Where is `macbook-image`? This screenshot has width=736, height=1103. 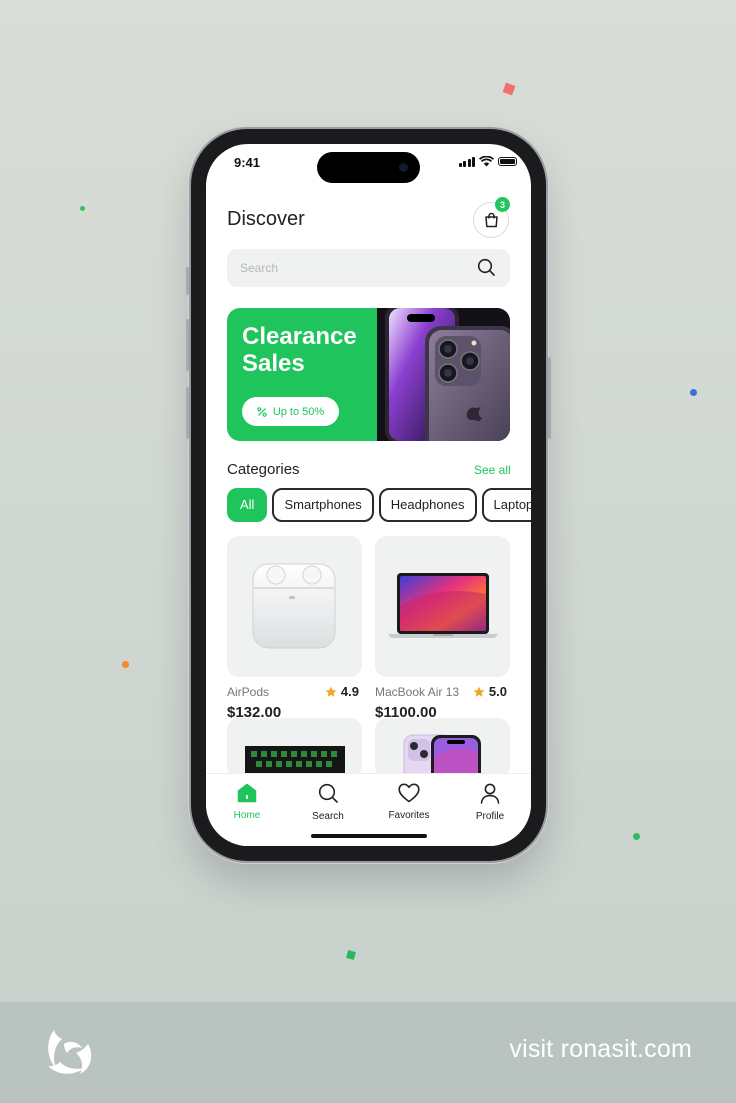 macbook-image is located at coordinates (443, 605).